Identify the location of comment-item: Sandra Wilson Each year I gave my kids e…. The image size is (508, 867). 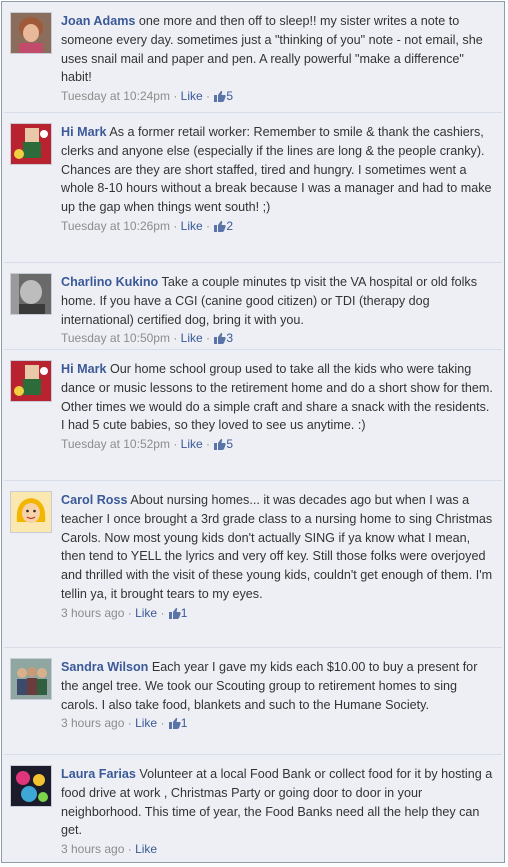
(253, 702).